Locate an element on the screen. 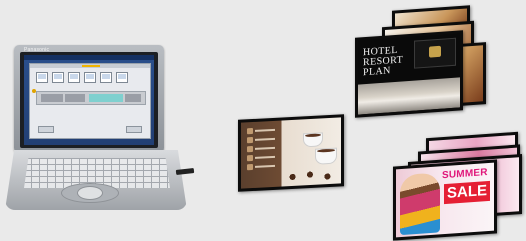 The height and width of the screenshot is (241, 526). coffee-beans is located at coordinates (310, 176).